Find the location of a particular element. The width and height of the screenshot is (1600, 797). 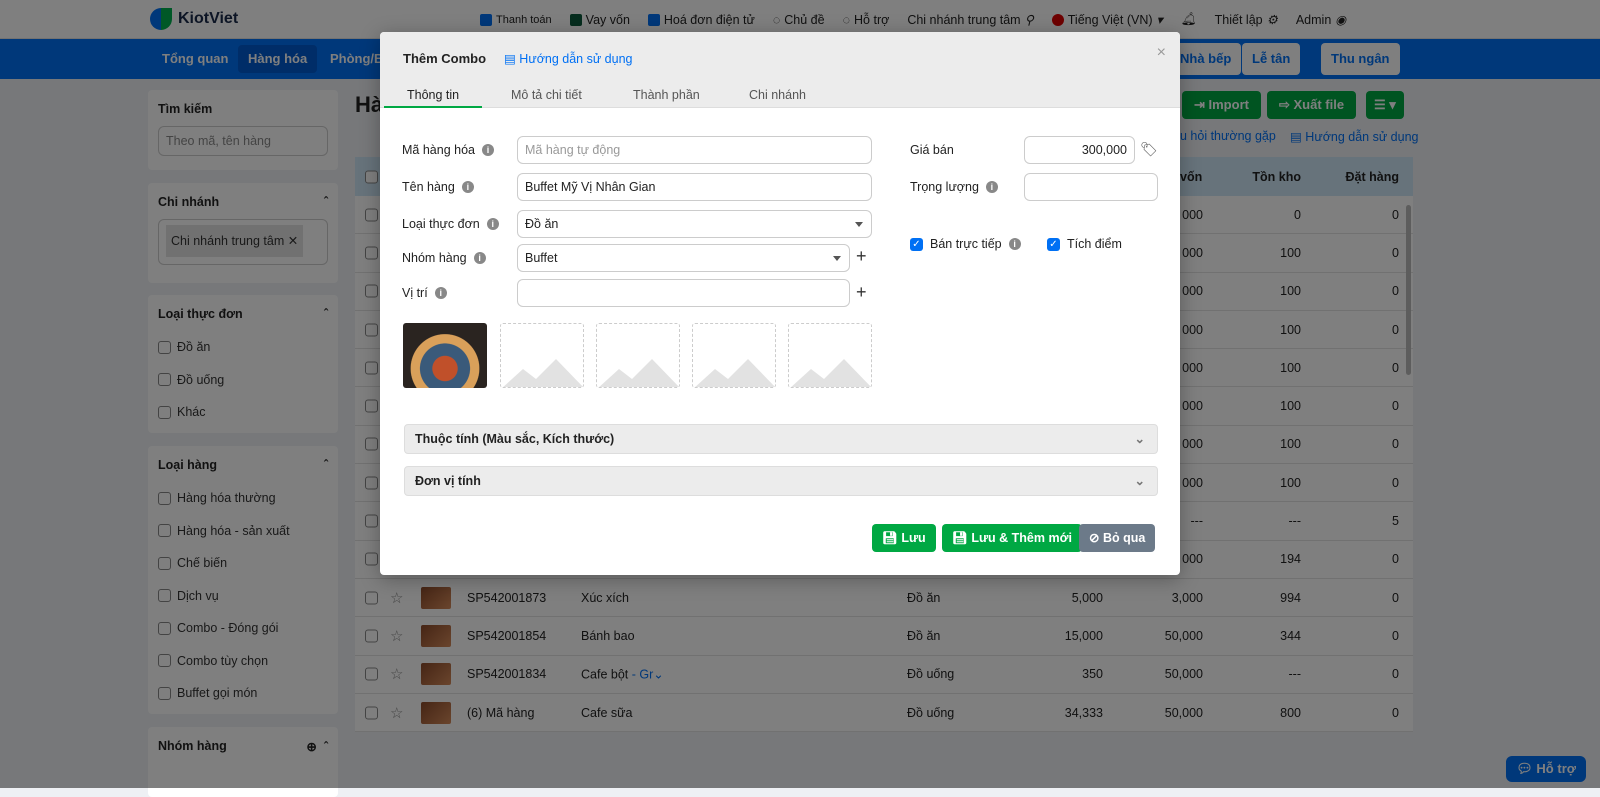

location-input is located at coordinates (683, 293).